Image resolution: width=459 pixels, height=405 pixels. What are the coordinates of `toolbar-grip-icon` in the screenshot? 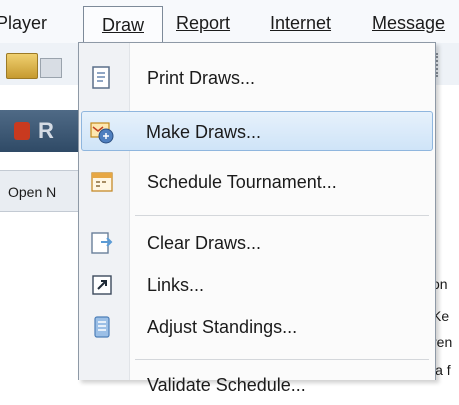 It's located at (443, 65).